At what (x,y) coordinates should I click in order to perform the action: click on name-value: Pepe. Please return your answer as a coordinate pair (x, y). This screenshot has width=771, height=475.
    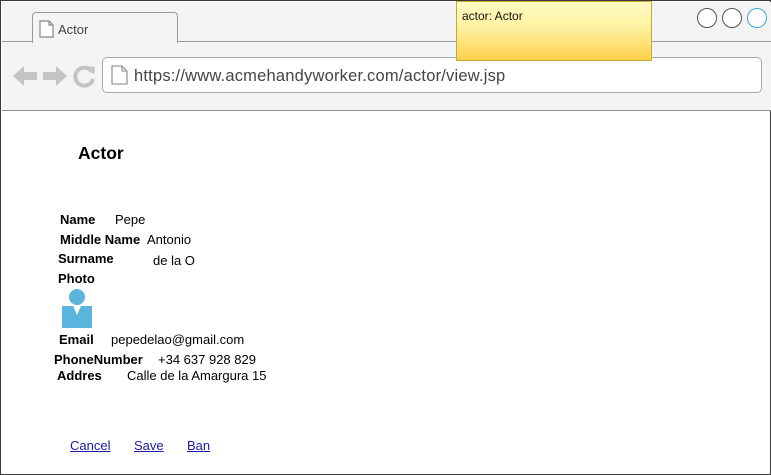
    Looking at the image, I should click on (130, 219).